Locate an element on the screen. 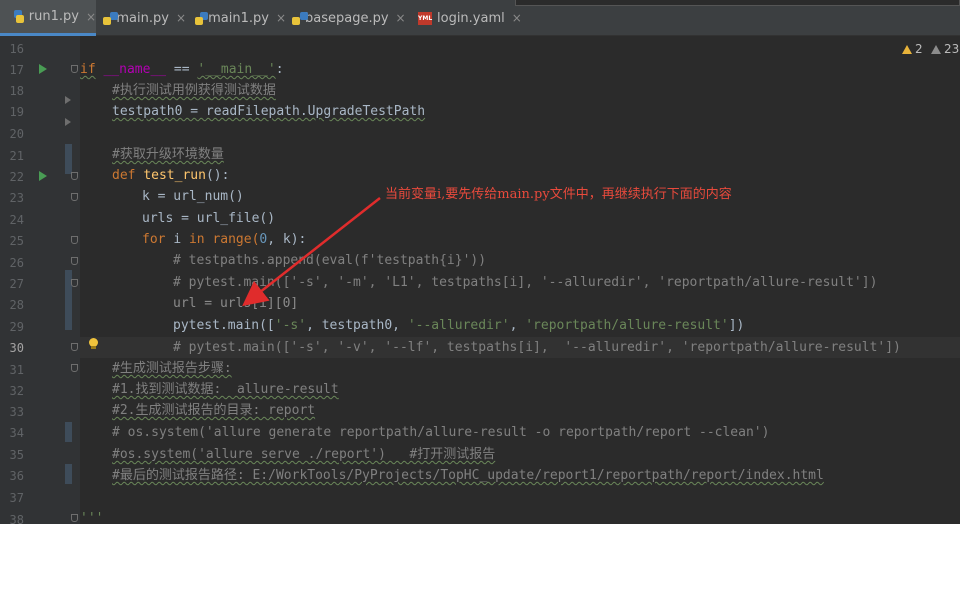 The width and height of the screenshot is (960, 608). annotation-arrow is located at coordinates (311, 252).